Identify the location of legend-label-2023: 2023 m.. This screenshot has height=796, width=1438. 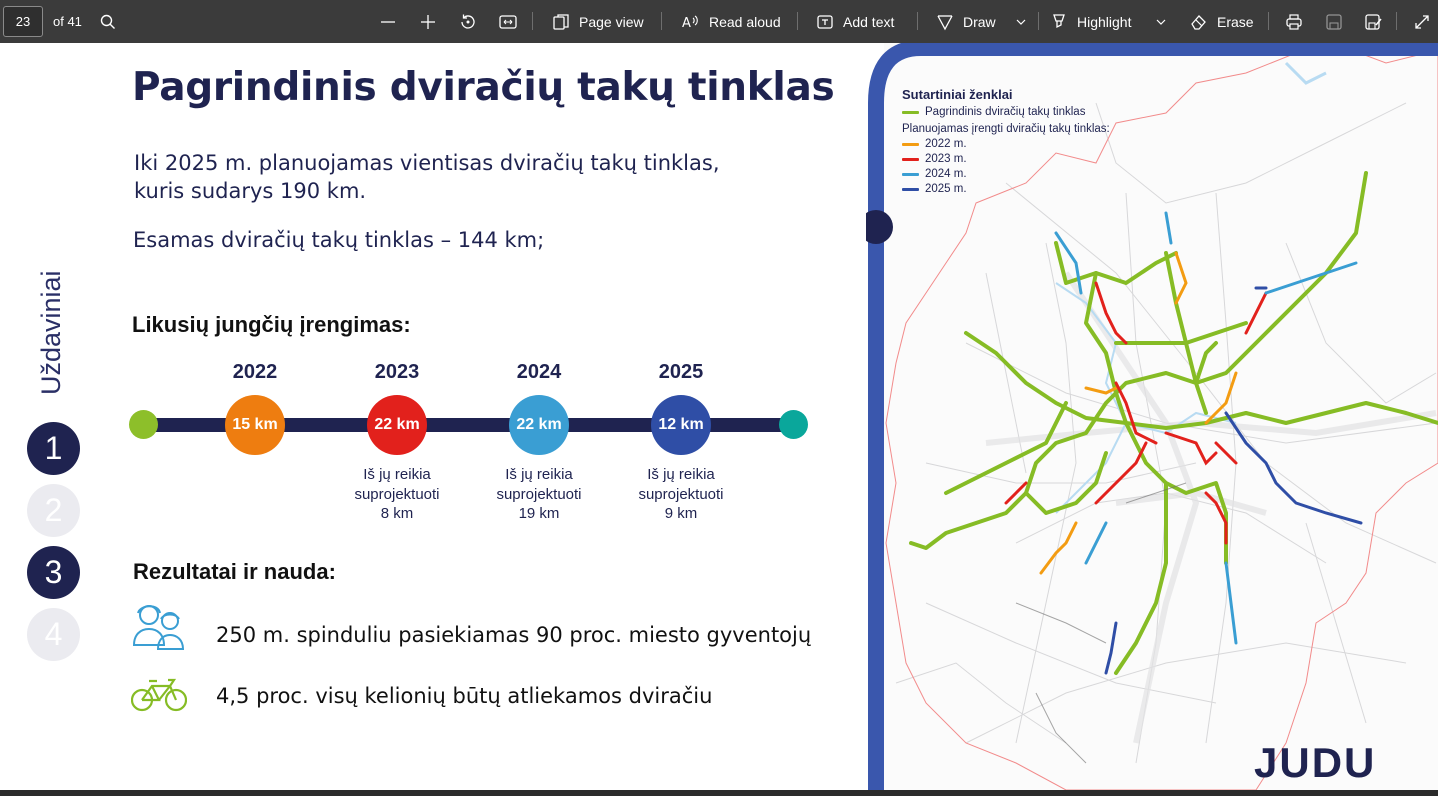
(946, 159).